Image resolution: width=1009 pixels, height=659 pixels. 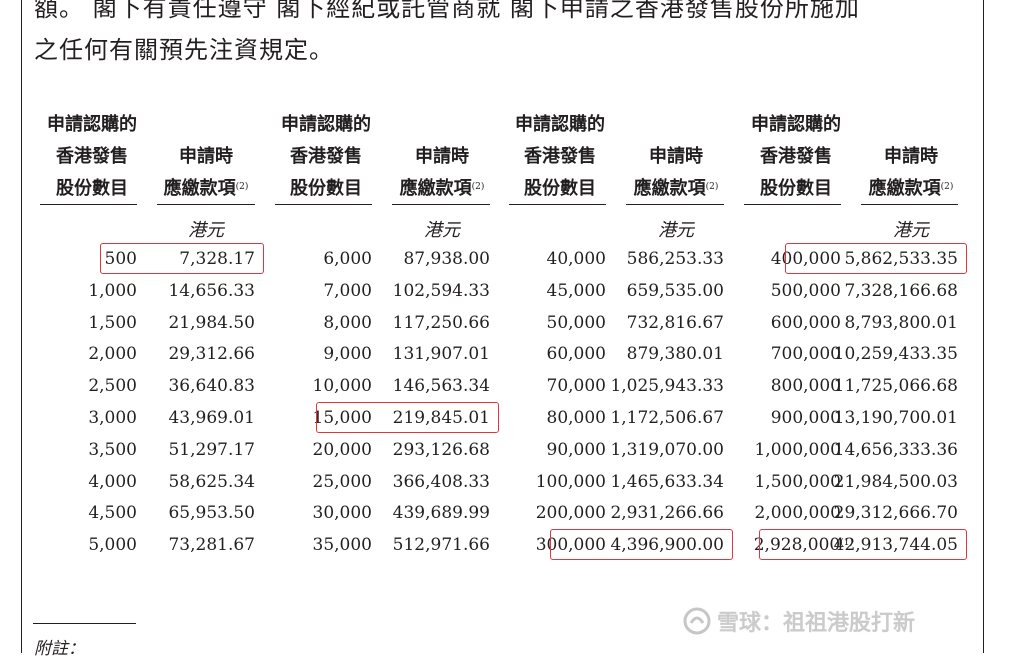 What do you see at coordinates (895, 354) in the screenshot?
I see `table-cell-amount: 10,259,433.35` at bounding box center [895, 354].